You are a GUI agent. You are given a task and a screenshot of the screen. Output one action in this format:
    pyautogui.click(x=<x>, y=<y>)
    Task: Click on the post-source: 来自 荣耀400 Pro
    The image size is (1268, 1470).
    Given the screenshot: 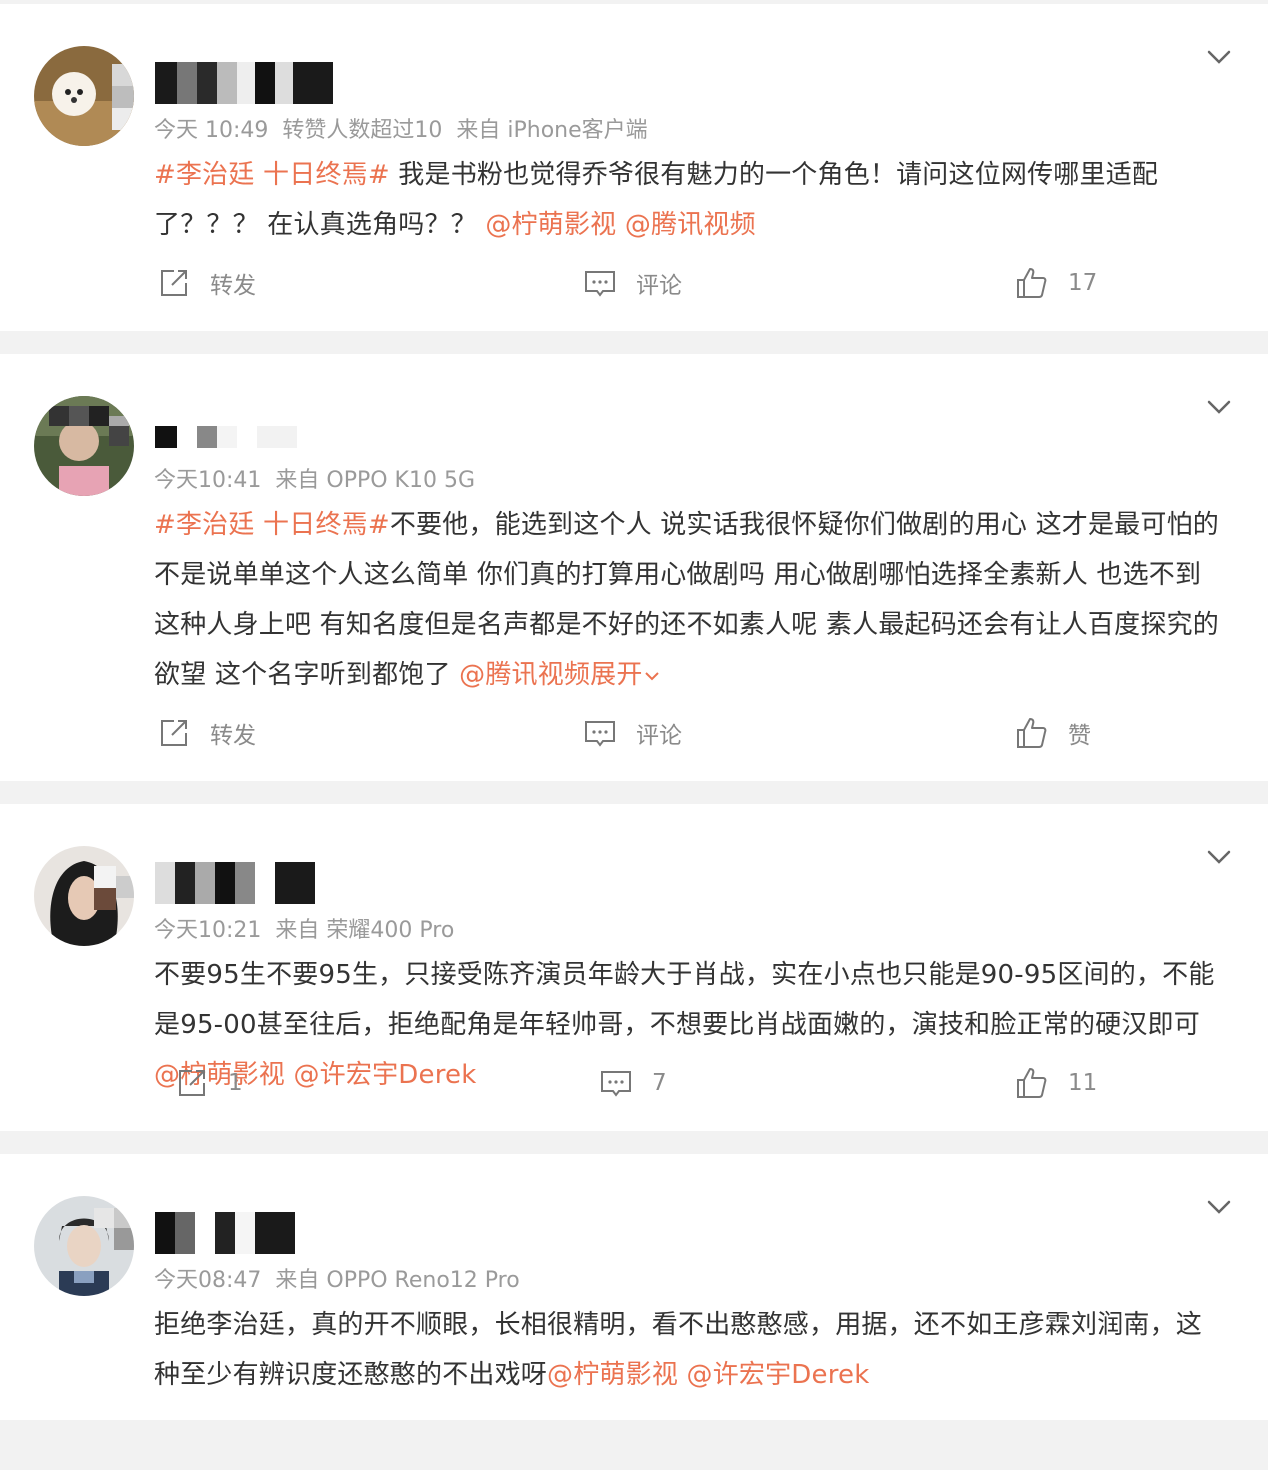 What is the action you would take?
    pyautogui.click(x=365, y=930)
    